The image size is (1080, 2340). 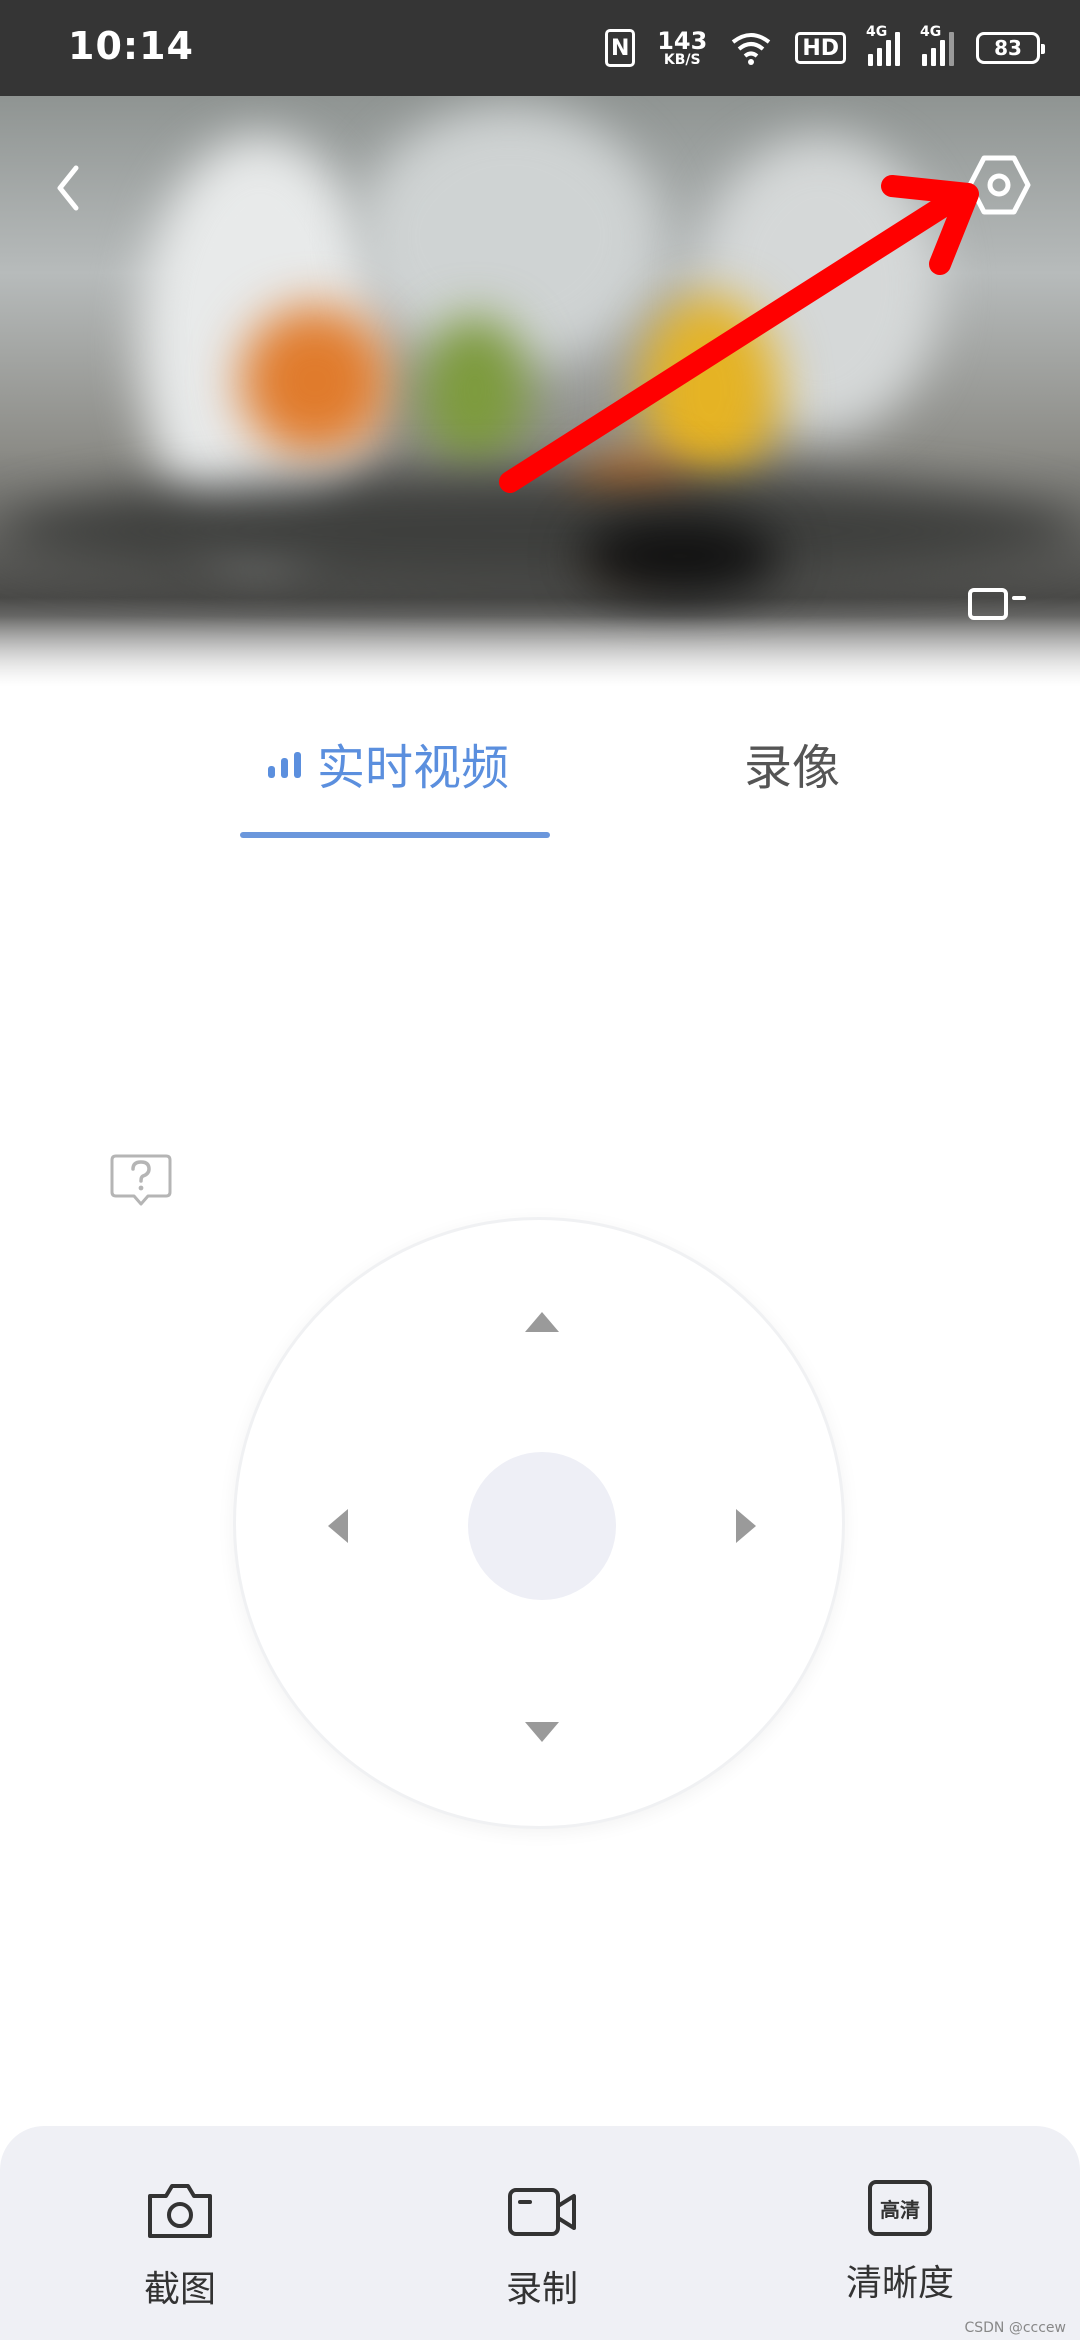 I want to click on hd-quality-icon: 高清, so click(x=900, y=2208).